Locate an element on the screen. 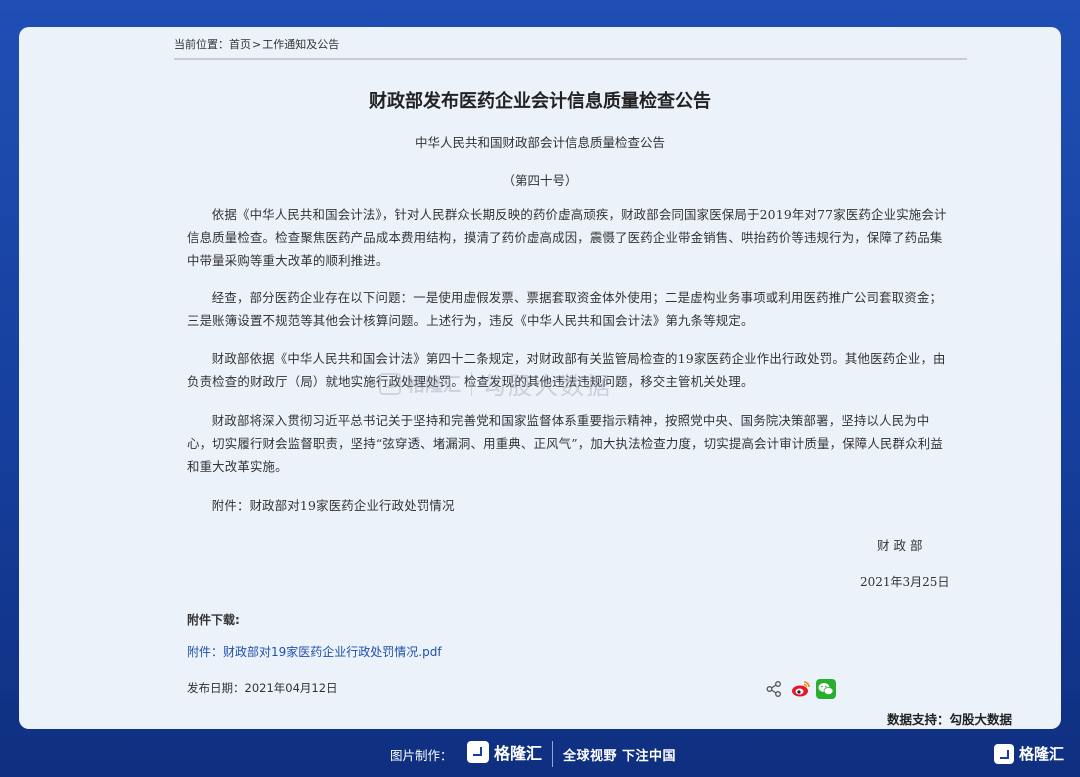  document-number: （第四十号） is located at coordinates (540, 180).